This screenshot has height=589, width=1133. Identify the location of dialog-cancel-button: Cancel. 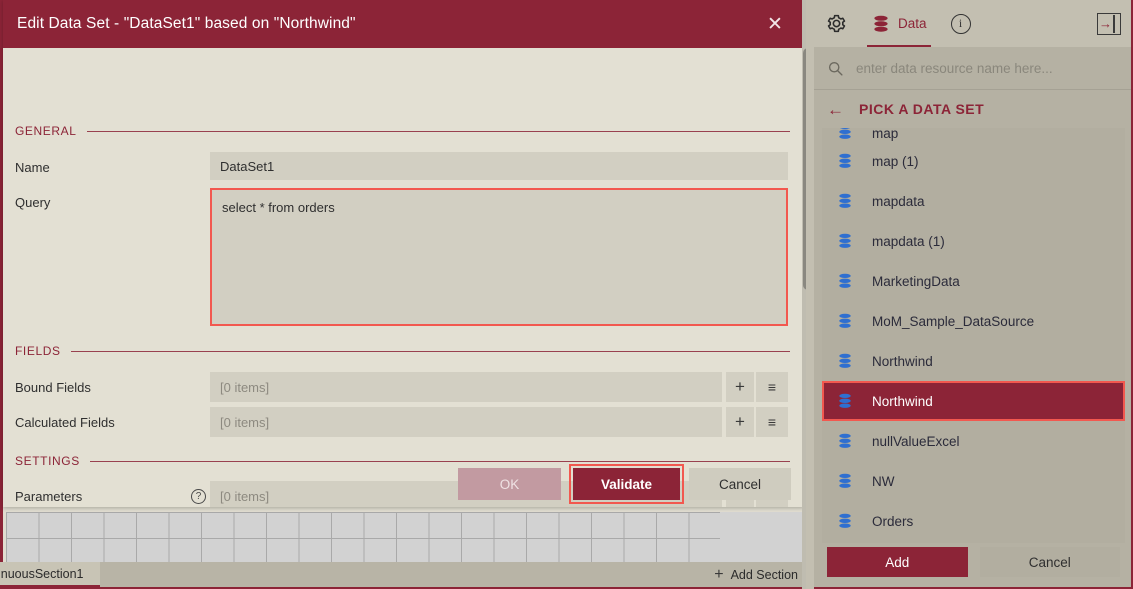
(740, 484).